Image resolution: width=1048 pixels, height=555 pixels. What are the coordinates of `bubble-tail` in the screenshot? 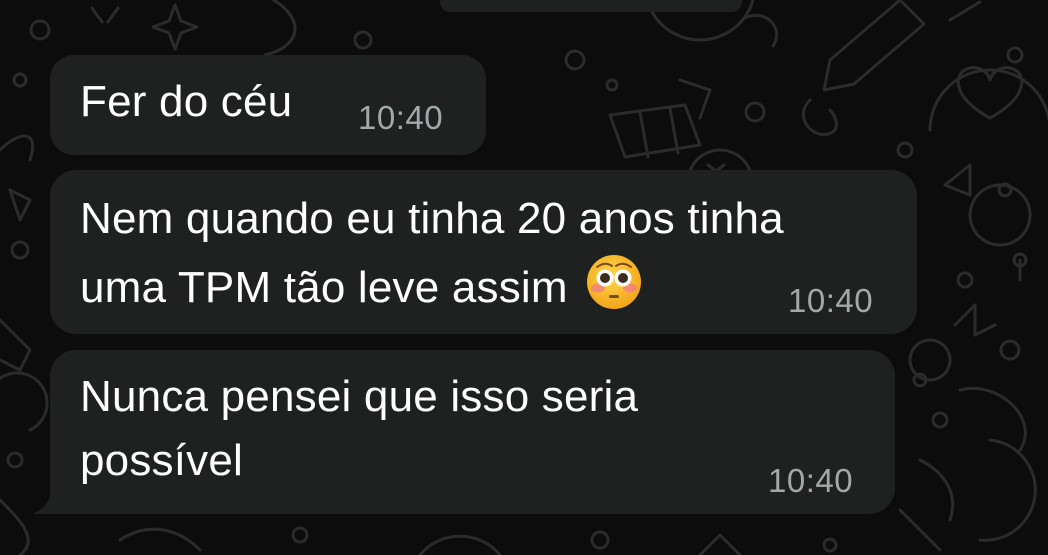 It's located at (51, 497).